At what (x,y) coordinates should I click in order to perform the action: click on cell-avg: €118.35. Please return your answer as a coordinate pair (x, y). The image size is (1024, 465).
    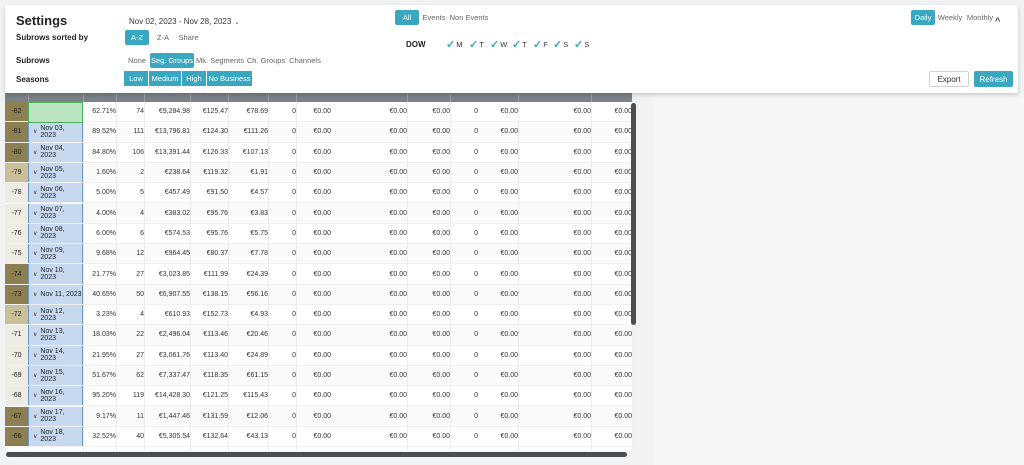
    Looking at the image, I should click on (215, 376).